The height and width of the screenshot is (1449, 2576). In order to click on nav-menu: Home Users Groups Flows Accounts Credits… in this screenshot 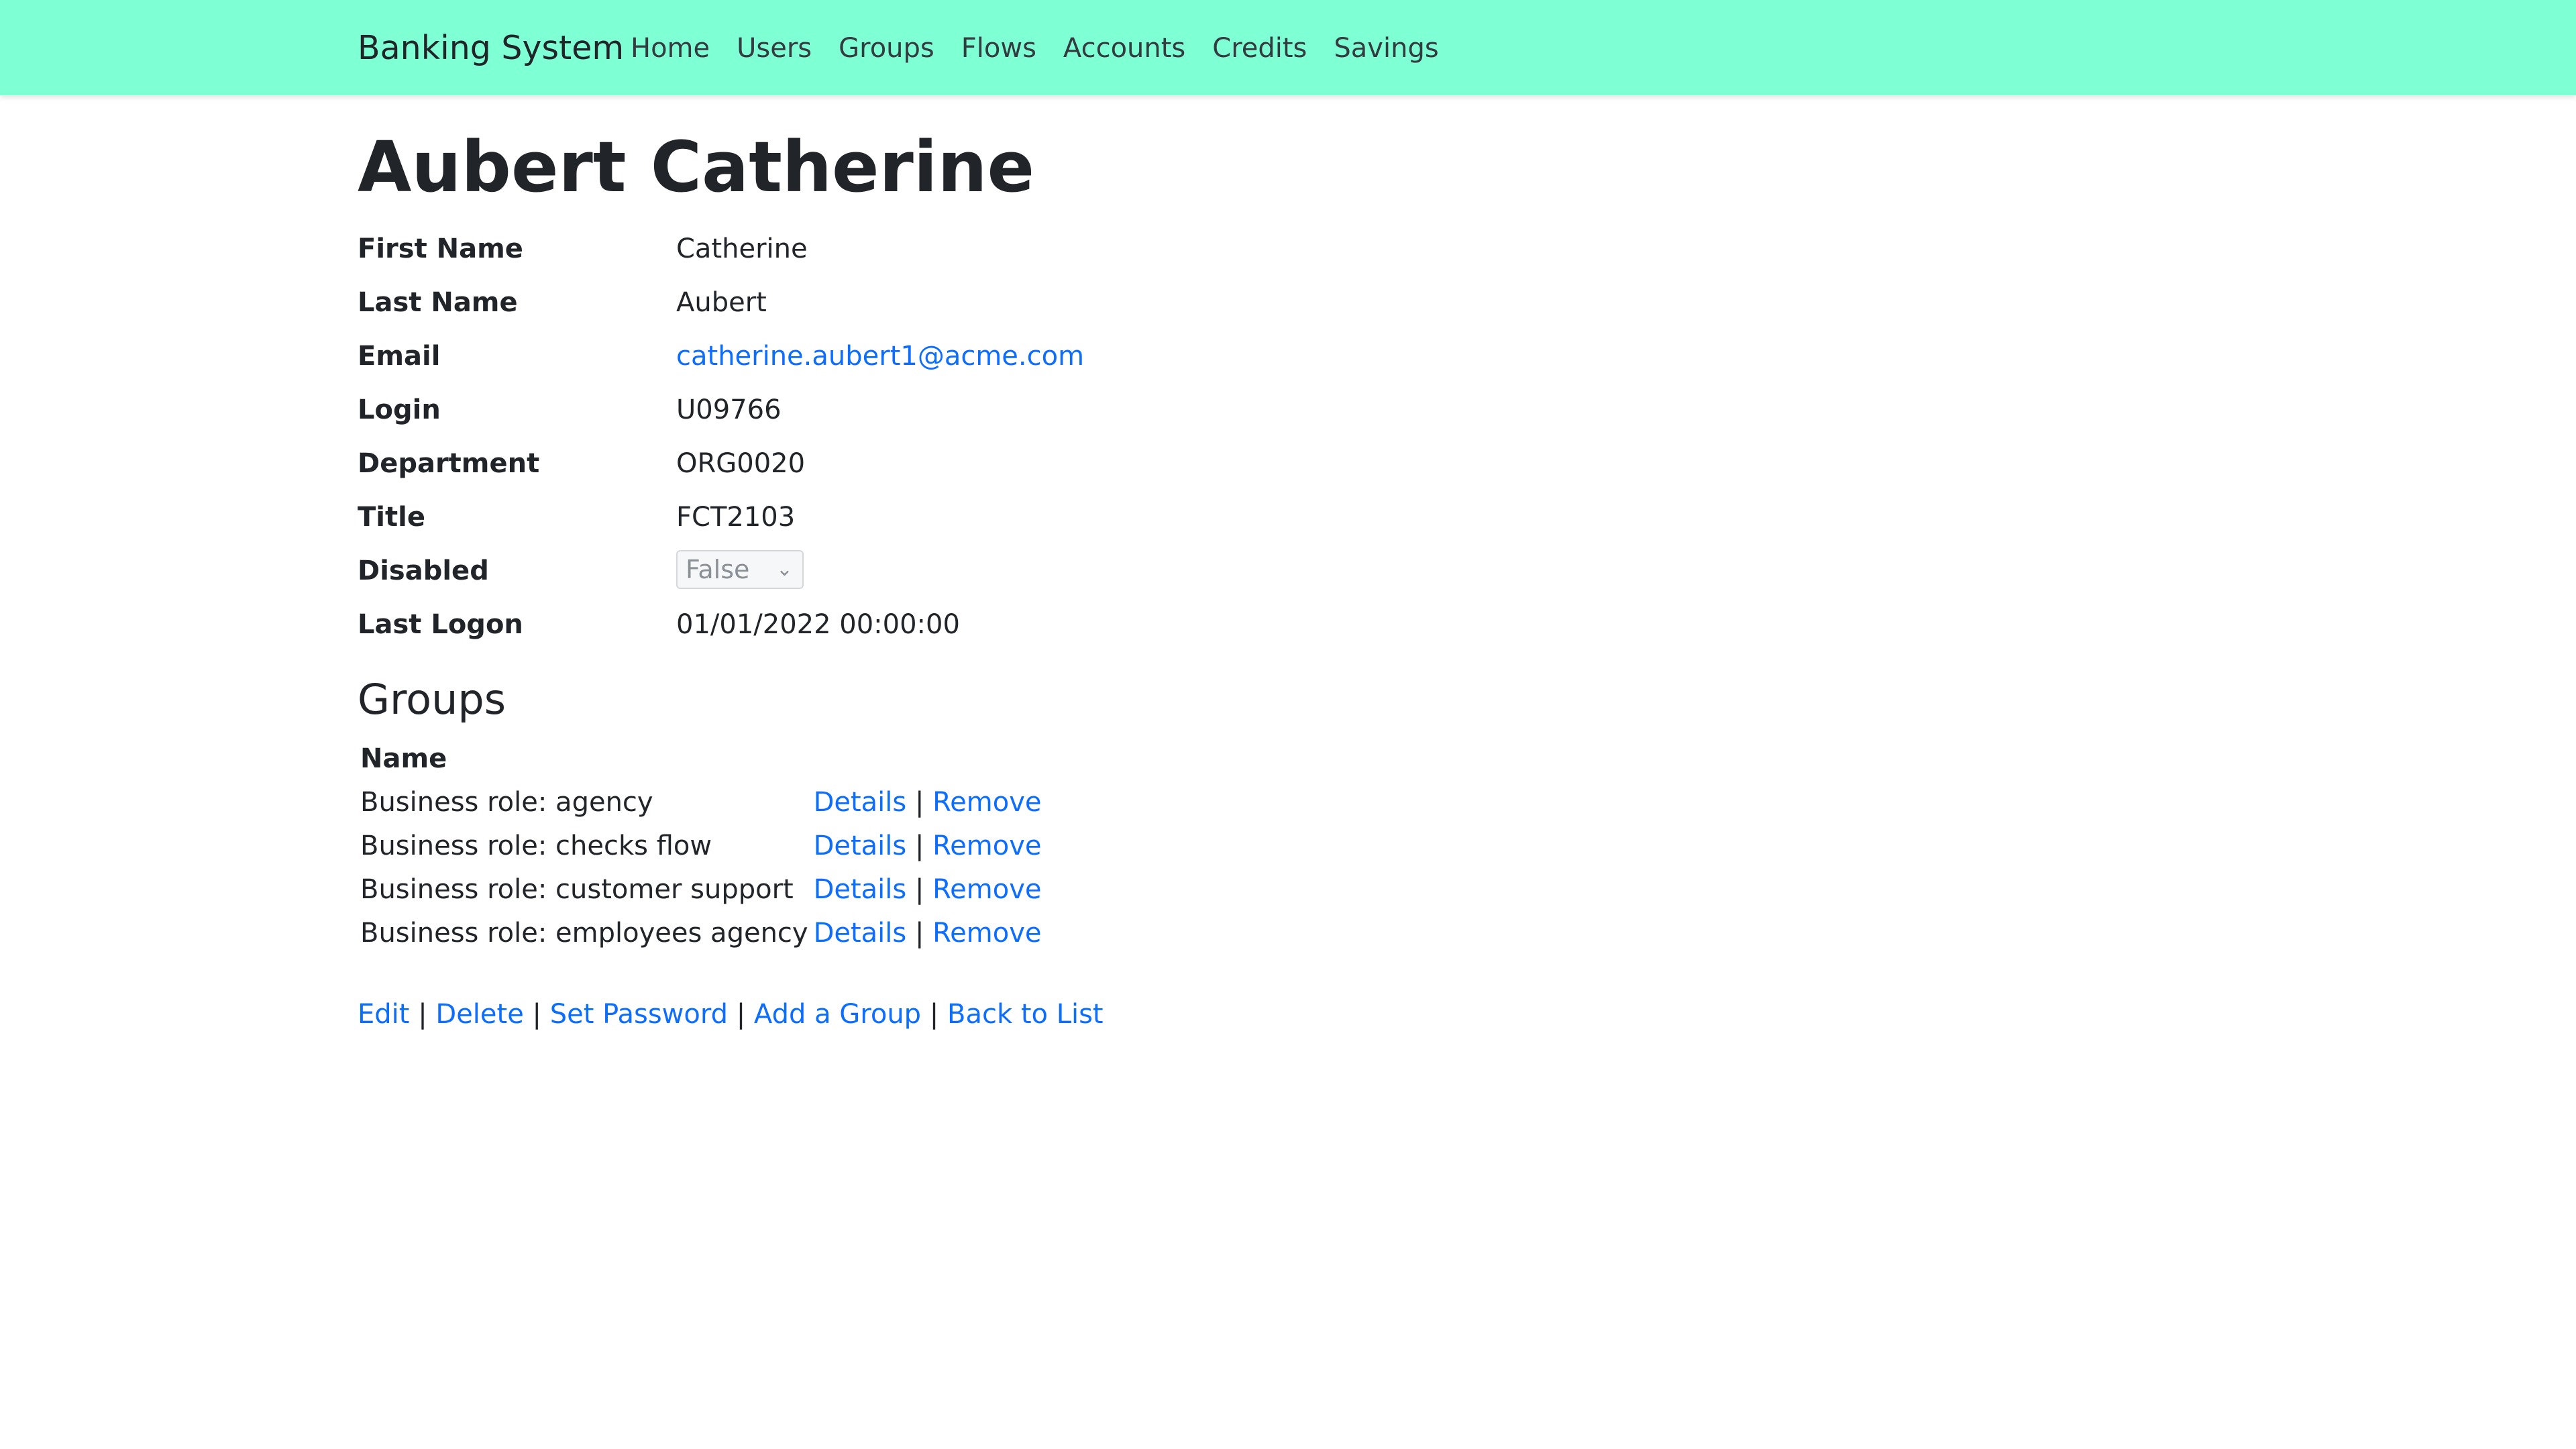, I will do `click(1048, 48)`.